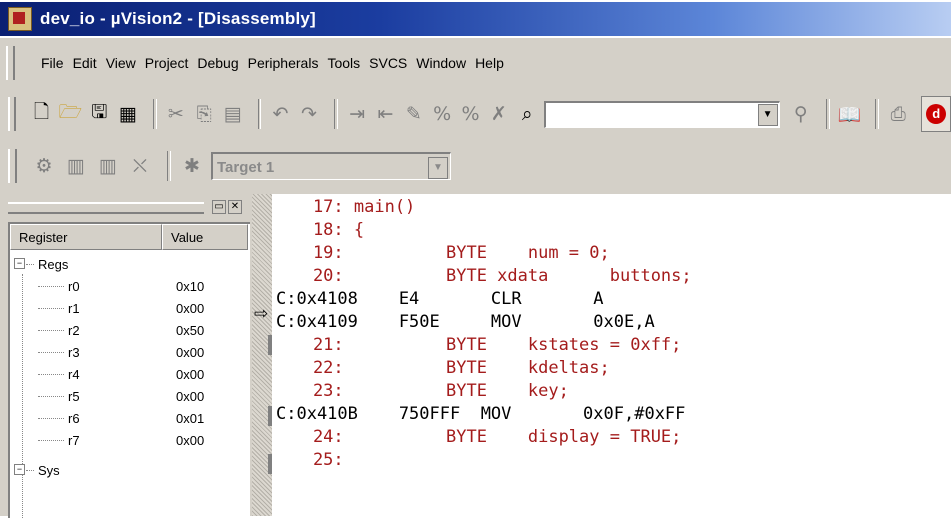 This screenshot has height=518, width=951. I want to click on register-row: r4 0x00, so click(130, 375).